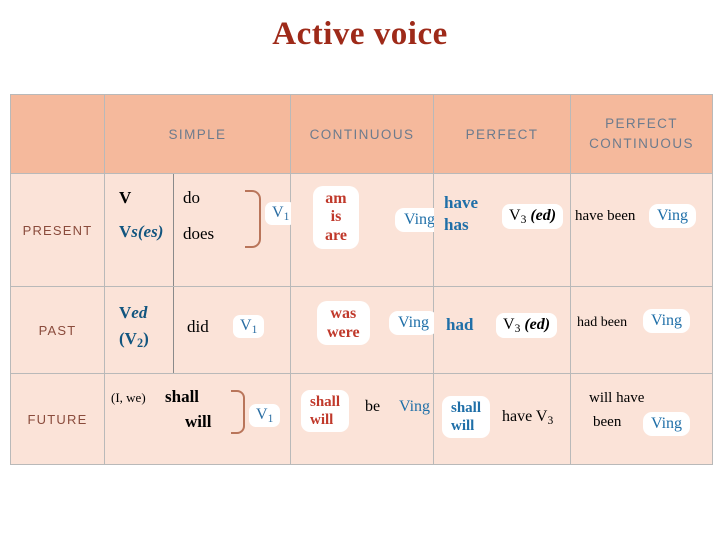 This screenshot has width=720, height=540. I want to click on cell-past-simple: Ved (V2) did V1, so click(197, 330).